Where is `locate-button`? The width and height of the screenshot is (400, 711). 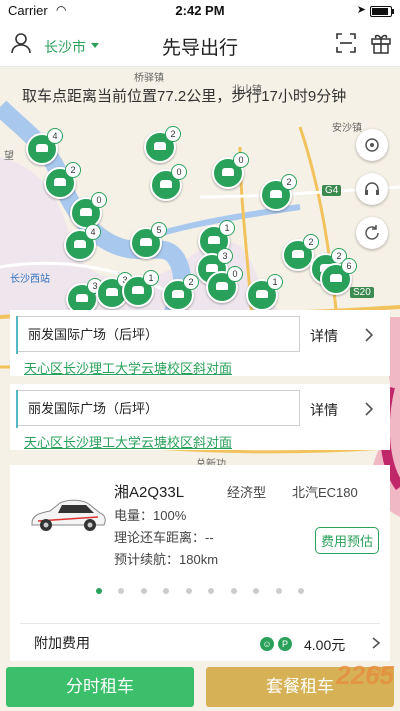
locate-button is located at coordinates (372, 145).